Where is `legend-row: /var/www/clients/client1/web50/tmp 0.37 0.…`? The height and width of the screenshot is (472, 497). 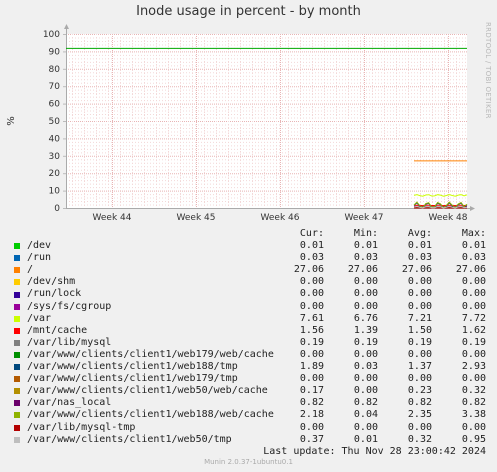 legend-row: /var/www/clients/client1/web50/tmp 0.37 0.… is located at coordinates (249, 440).